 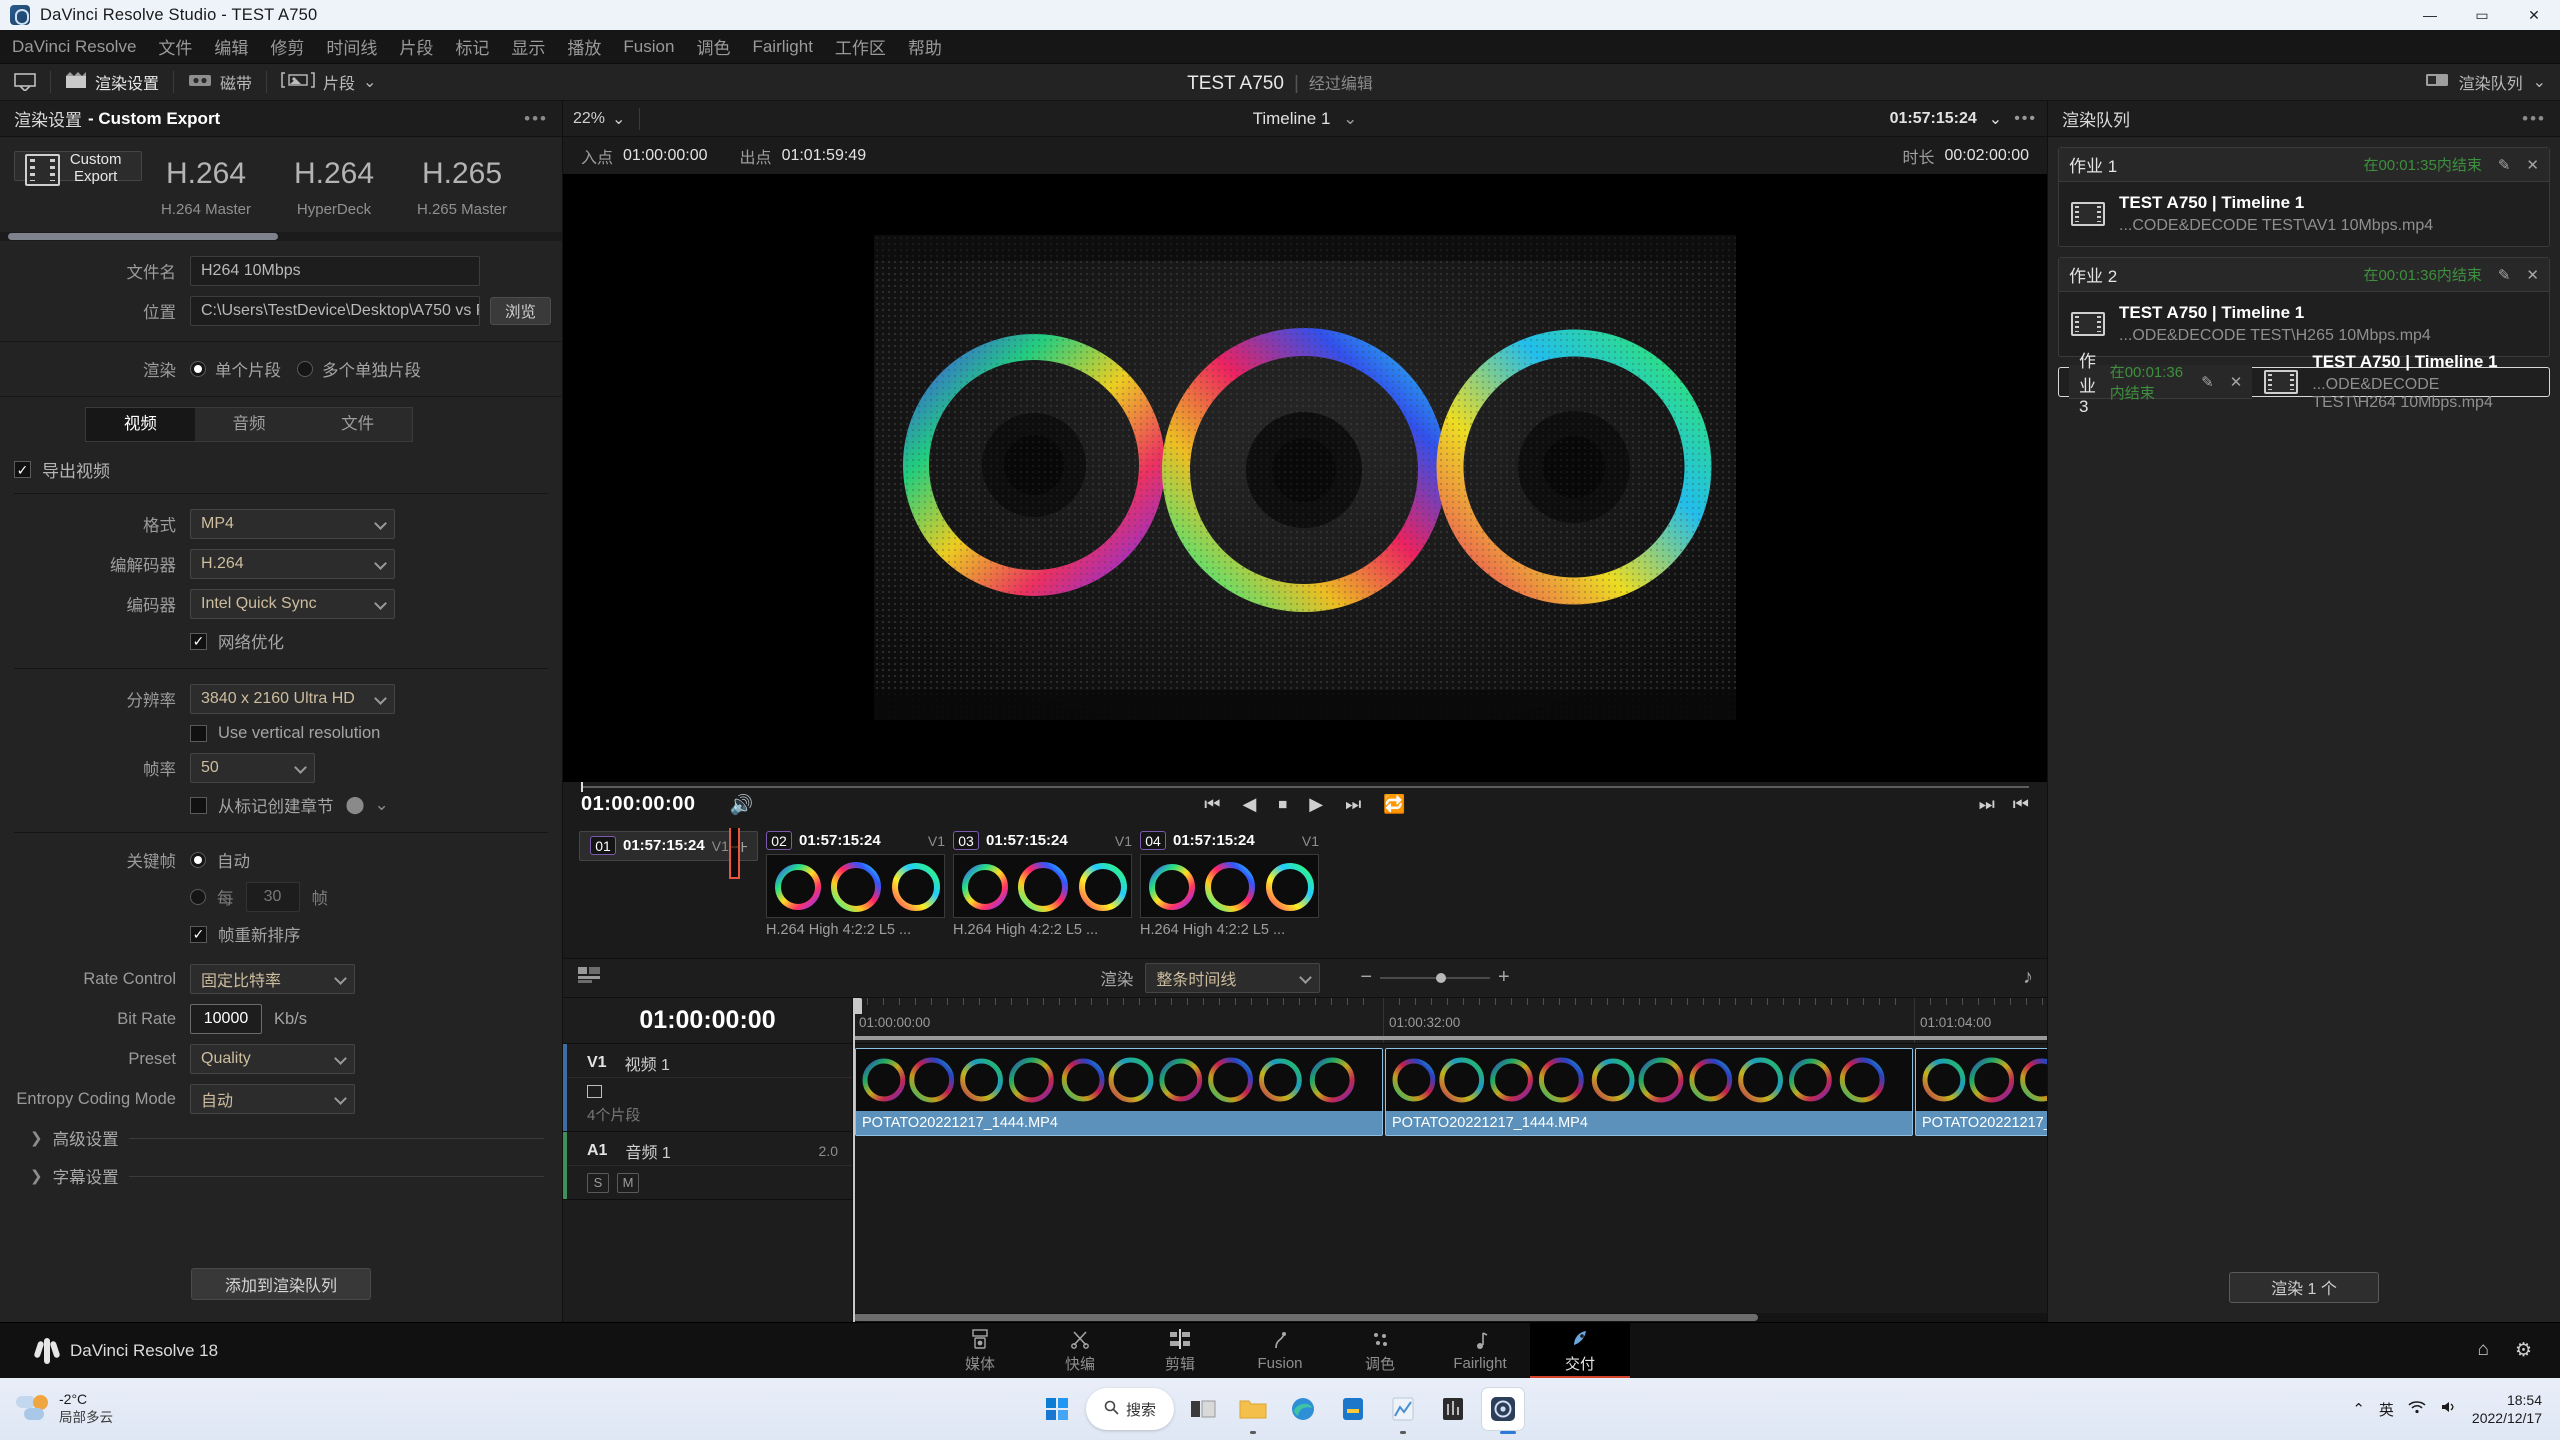 What do you see at coordinates (305, 369) in the screenshot?
I see `render-multi-clip-radio` at bounding box center [305, 369].